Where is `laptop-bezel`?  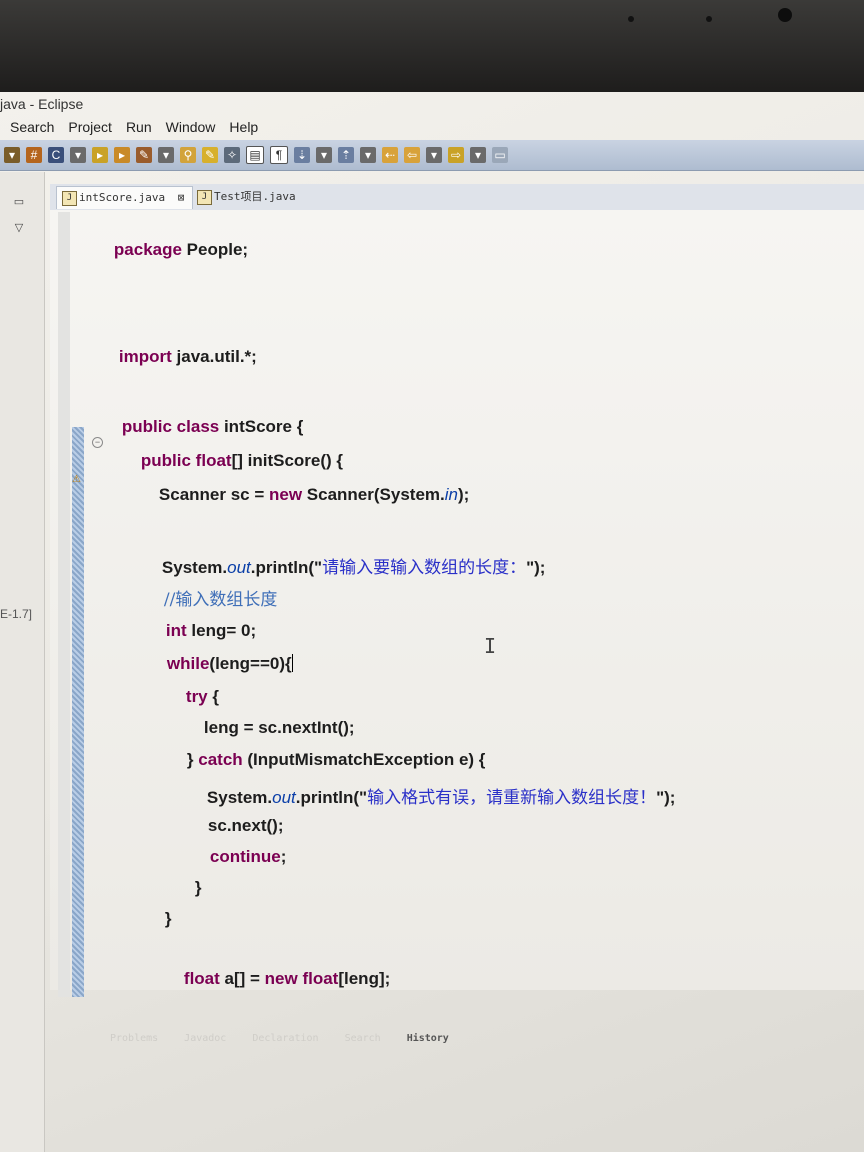
laptop-bezel is located at coordinates (432, 46).